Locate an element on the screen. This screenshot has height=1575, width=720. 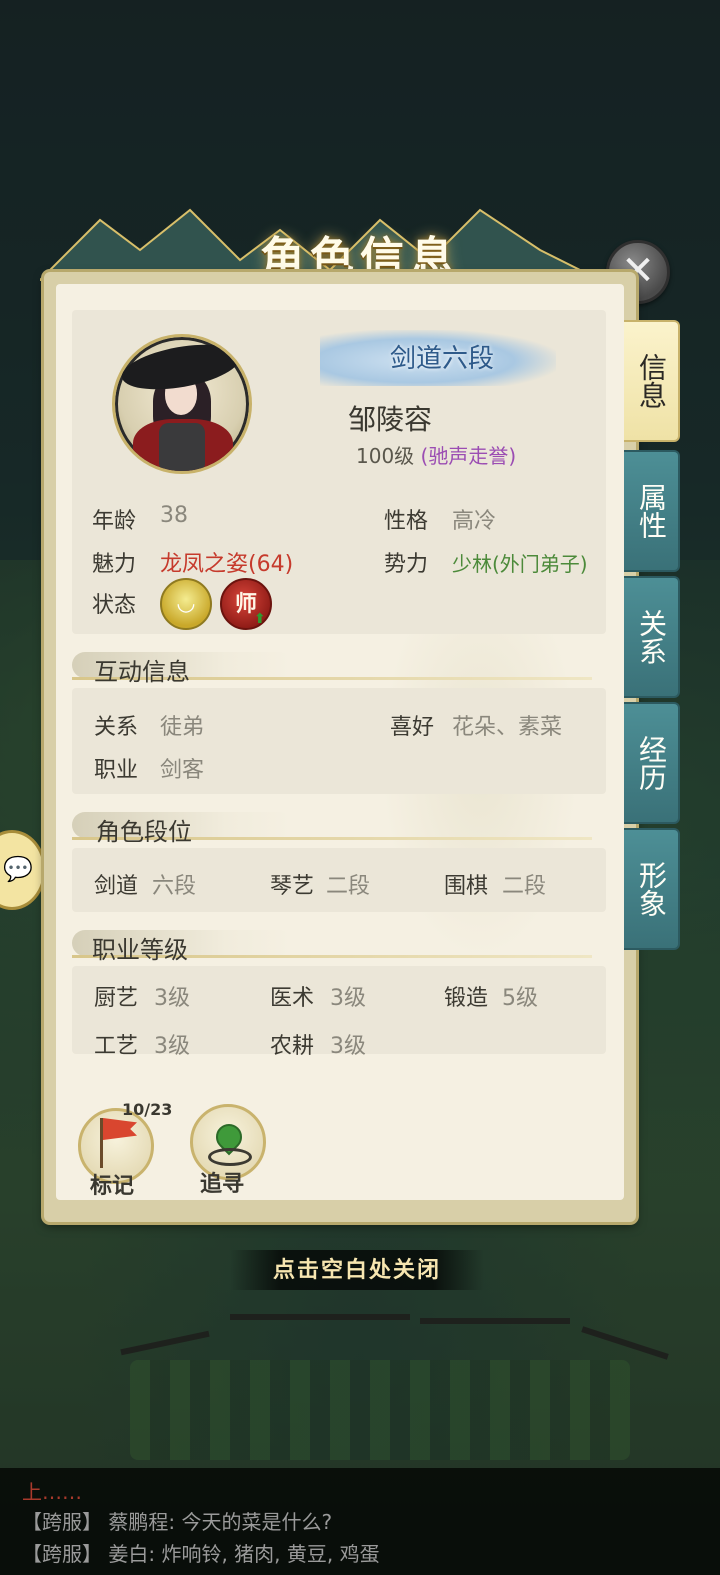
tab-relations: 关系 is located at coordinates (652, 637).